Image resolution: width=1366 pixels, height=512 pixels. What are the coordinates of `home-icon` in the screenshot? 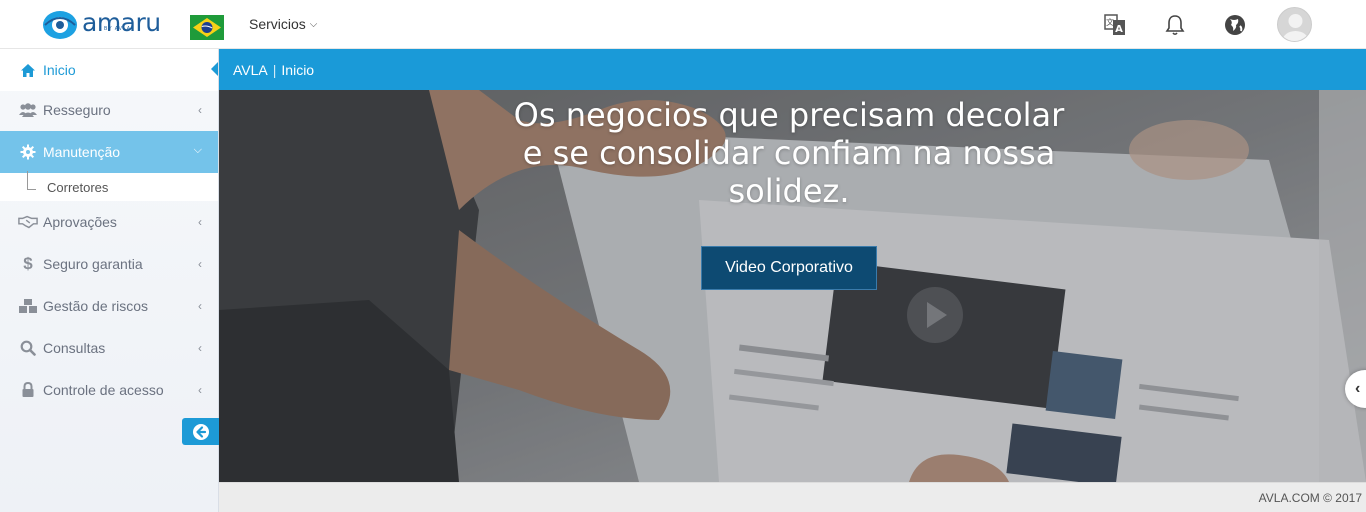 It's located at (28, 70).